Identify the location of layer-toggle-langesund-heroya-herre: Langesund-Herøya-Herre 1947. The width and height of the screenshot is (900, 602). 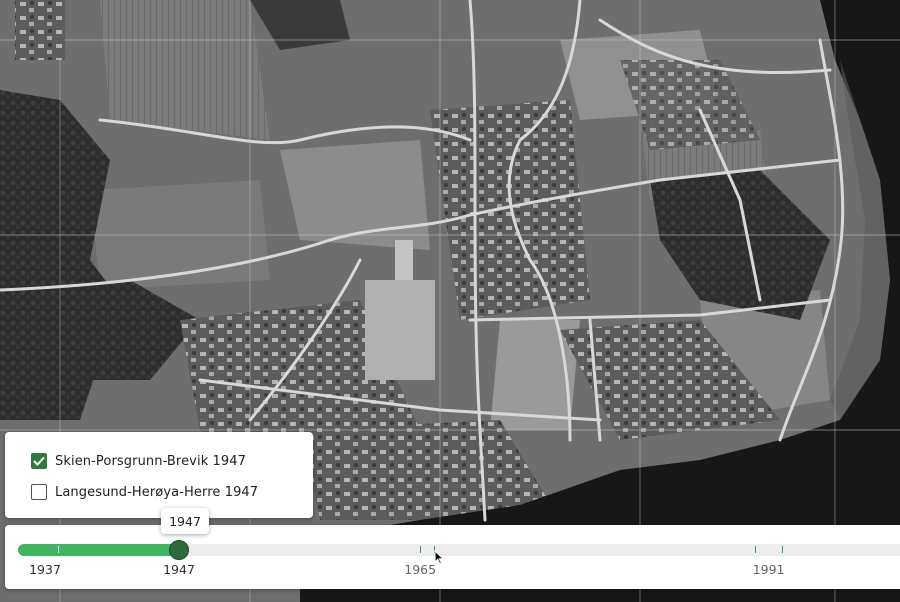
(144, 492).